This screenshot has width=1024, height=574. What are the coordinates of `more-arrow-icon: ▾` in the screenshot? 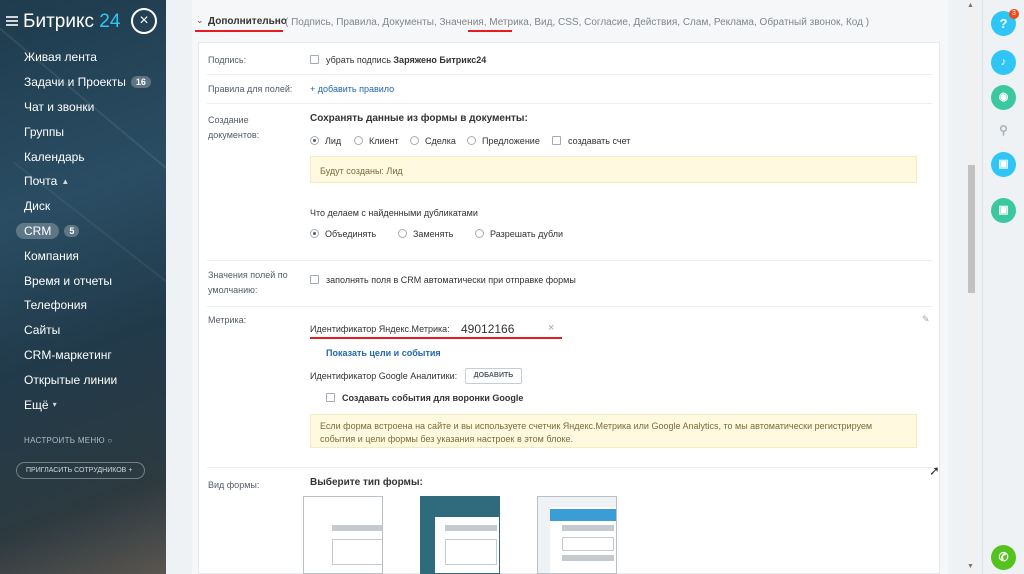 It's located at (54, 405).